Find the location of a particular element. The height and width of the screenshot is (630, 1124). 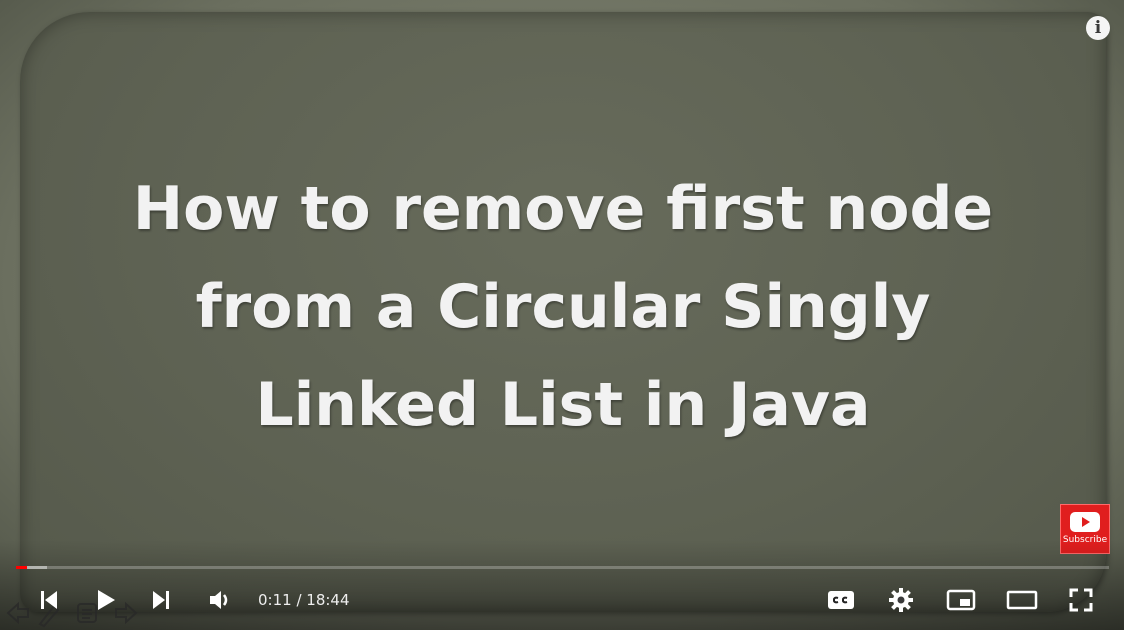

info-icon: i is located at coordinates (1098, 28).